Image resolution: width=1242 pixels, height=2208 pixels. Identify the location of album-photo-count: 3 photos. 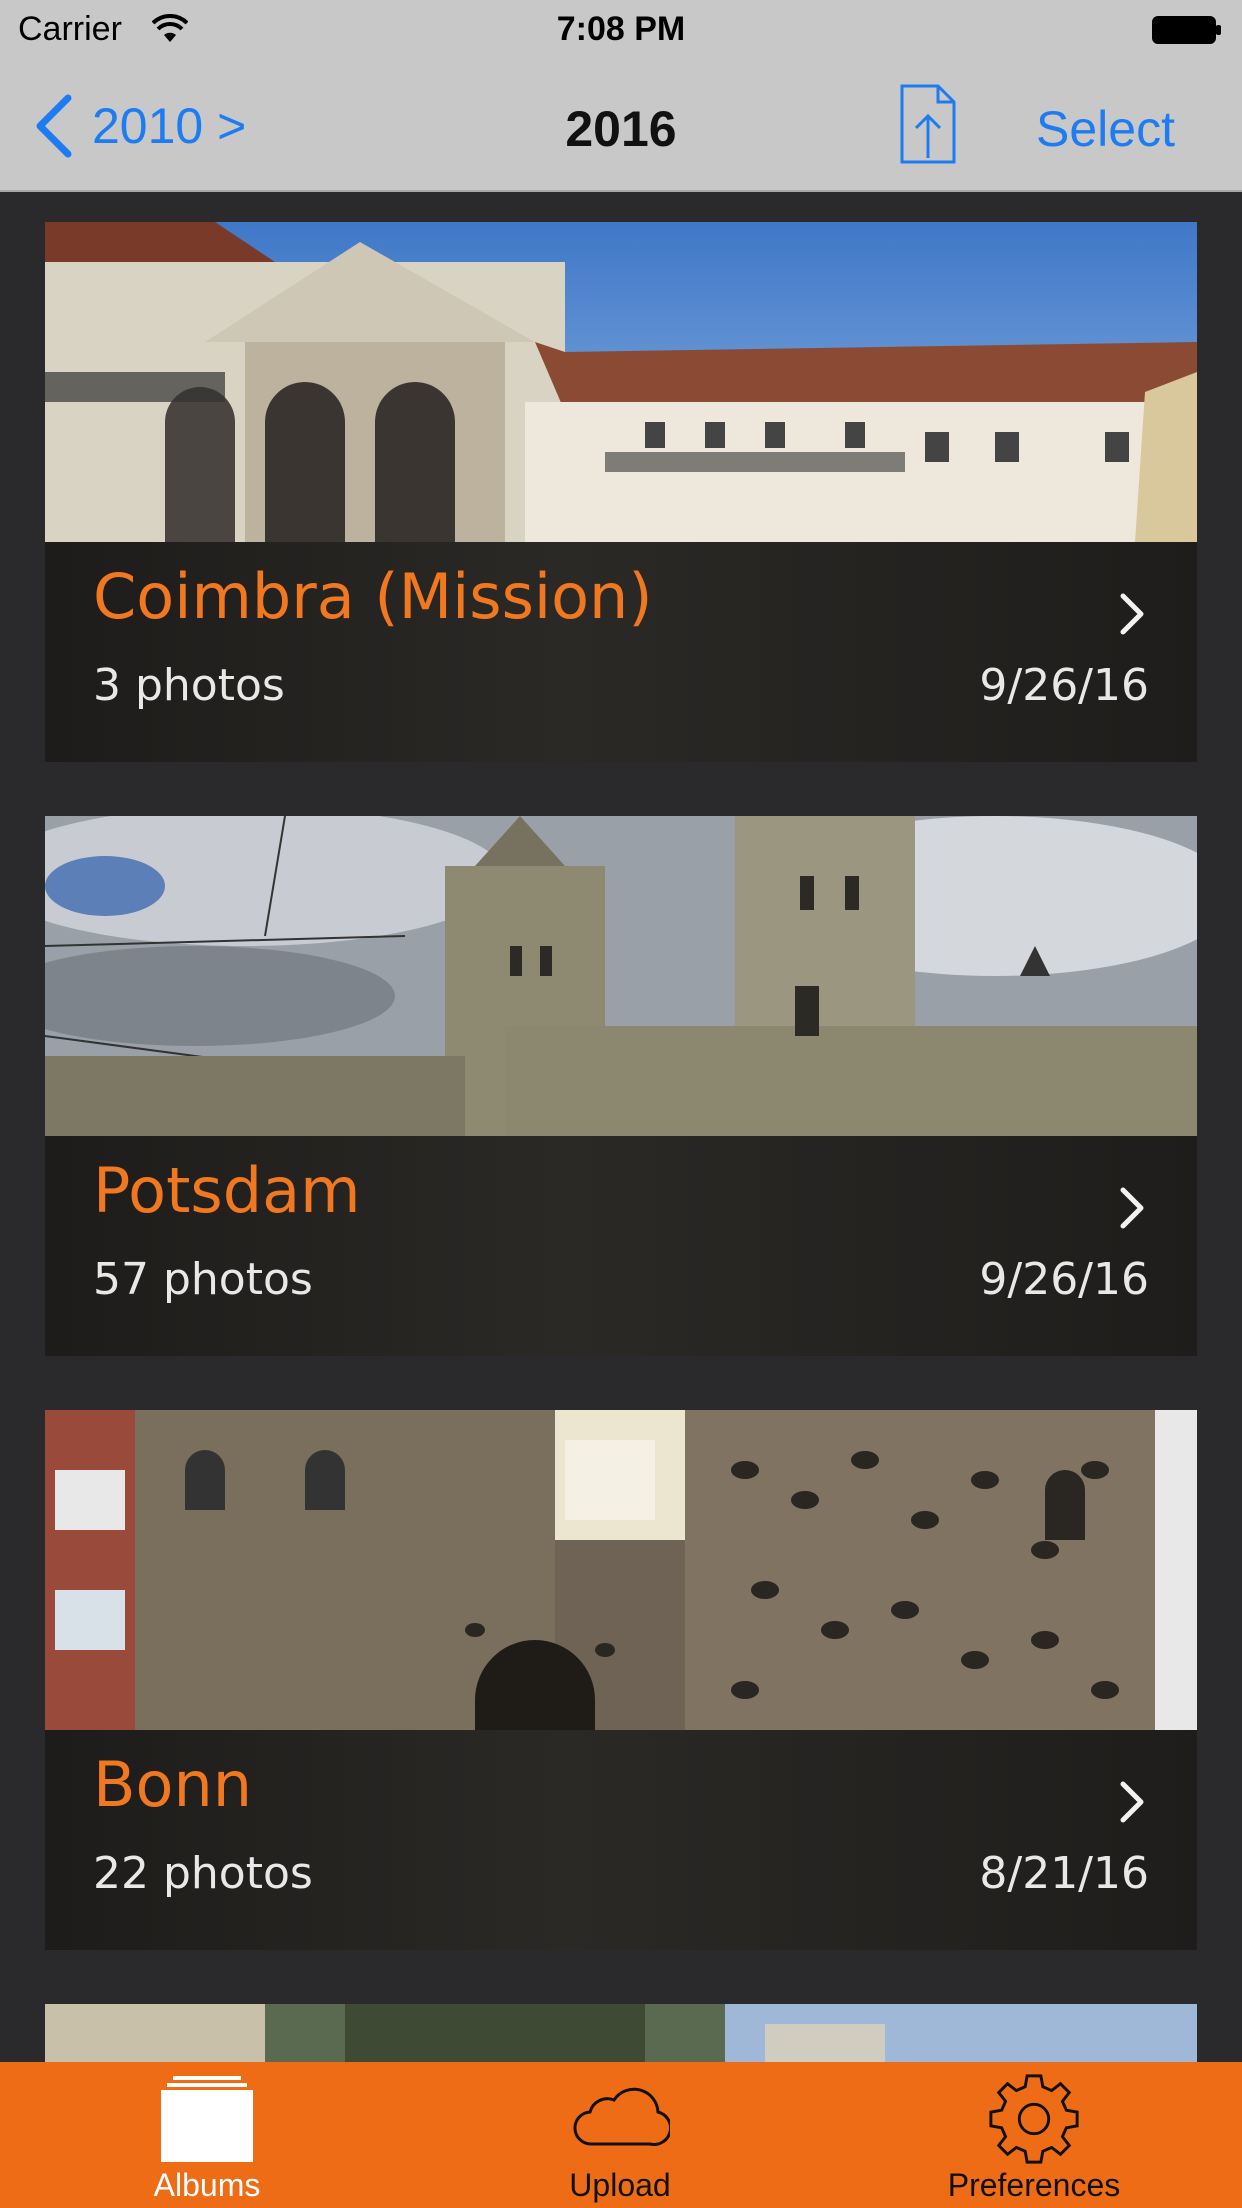
(189, 685).